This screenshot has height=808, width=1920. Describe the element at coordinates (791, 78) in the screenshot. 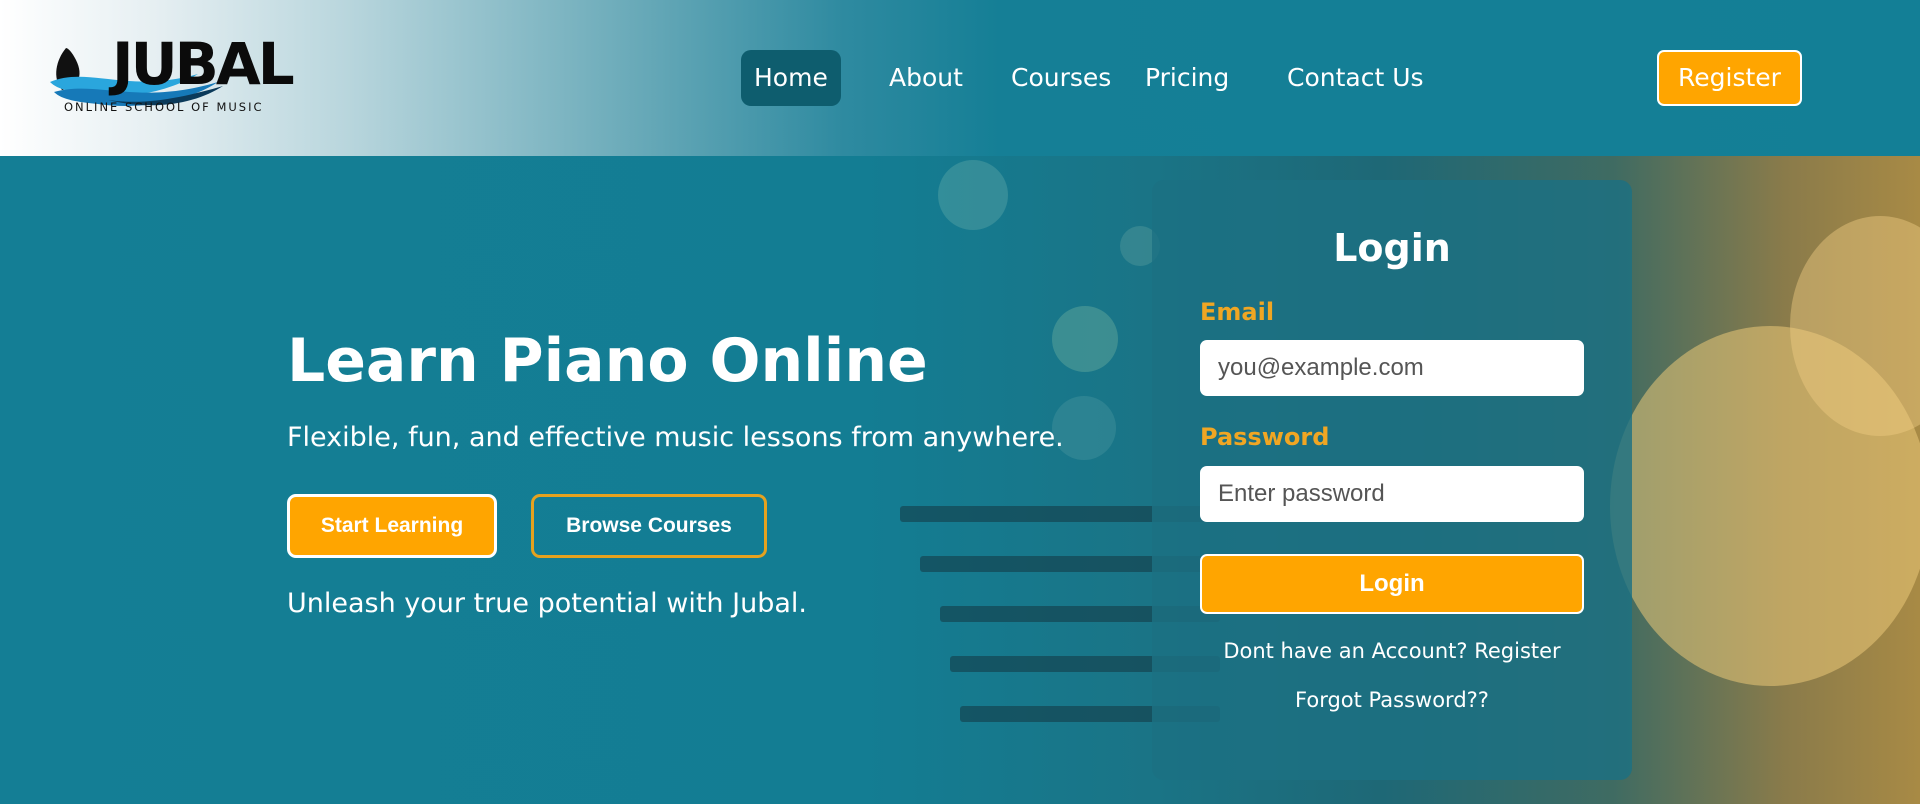

I see `nav-home: Home` at that location.